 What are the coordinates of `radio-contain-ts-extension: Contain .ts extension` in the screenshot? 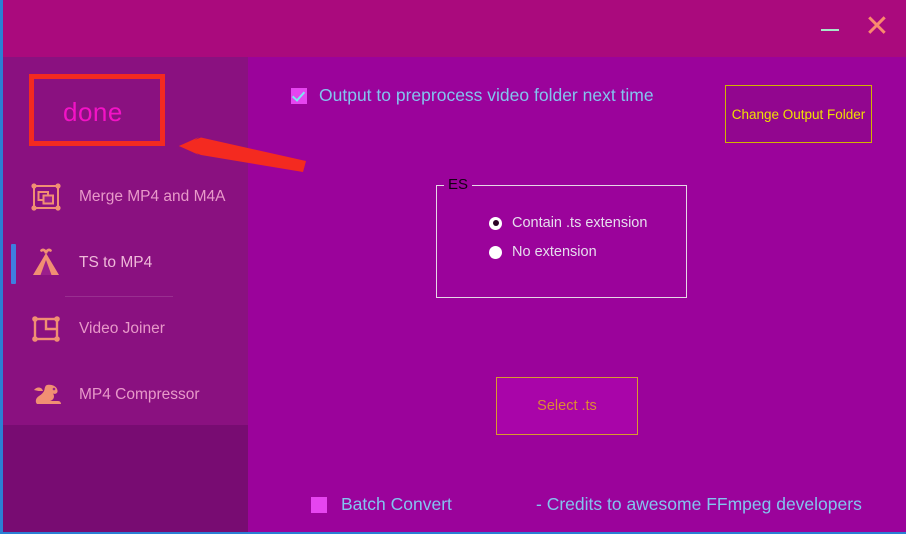 It's located at (568, 223).